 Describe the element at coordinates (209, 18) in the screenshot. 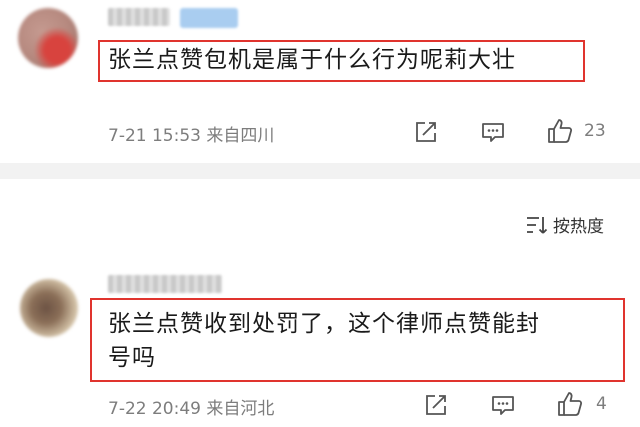

I see `user-badge-blurred` at that location.